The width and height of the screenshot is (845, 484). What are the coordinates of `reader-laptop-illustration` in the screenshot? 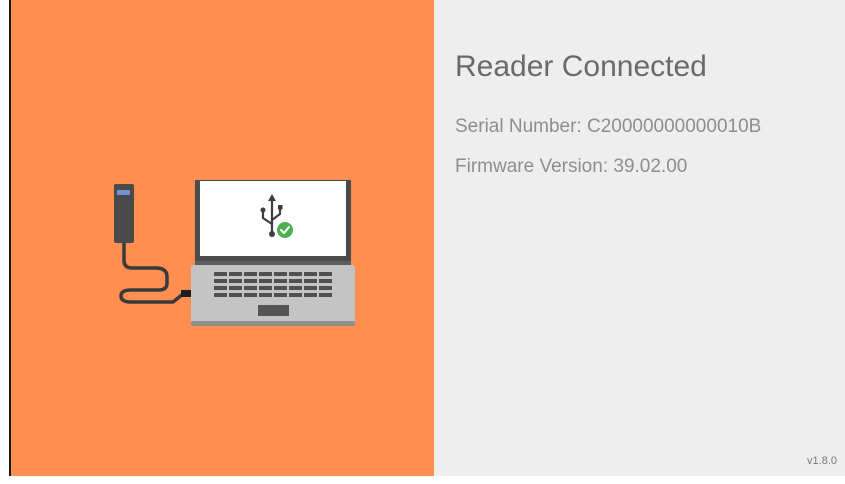 It's located at (234, 253).